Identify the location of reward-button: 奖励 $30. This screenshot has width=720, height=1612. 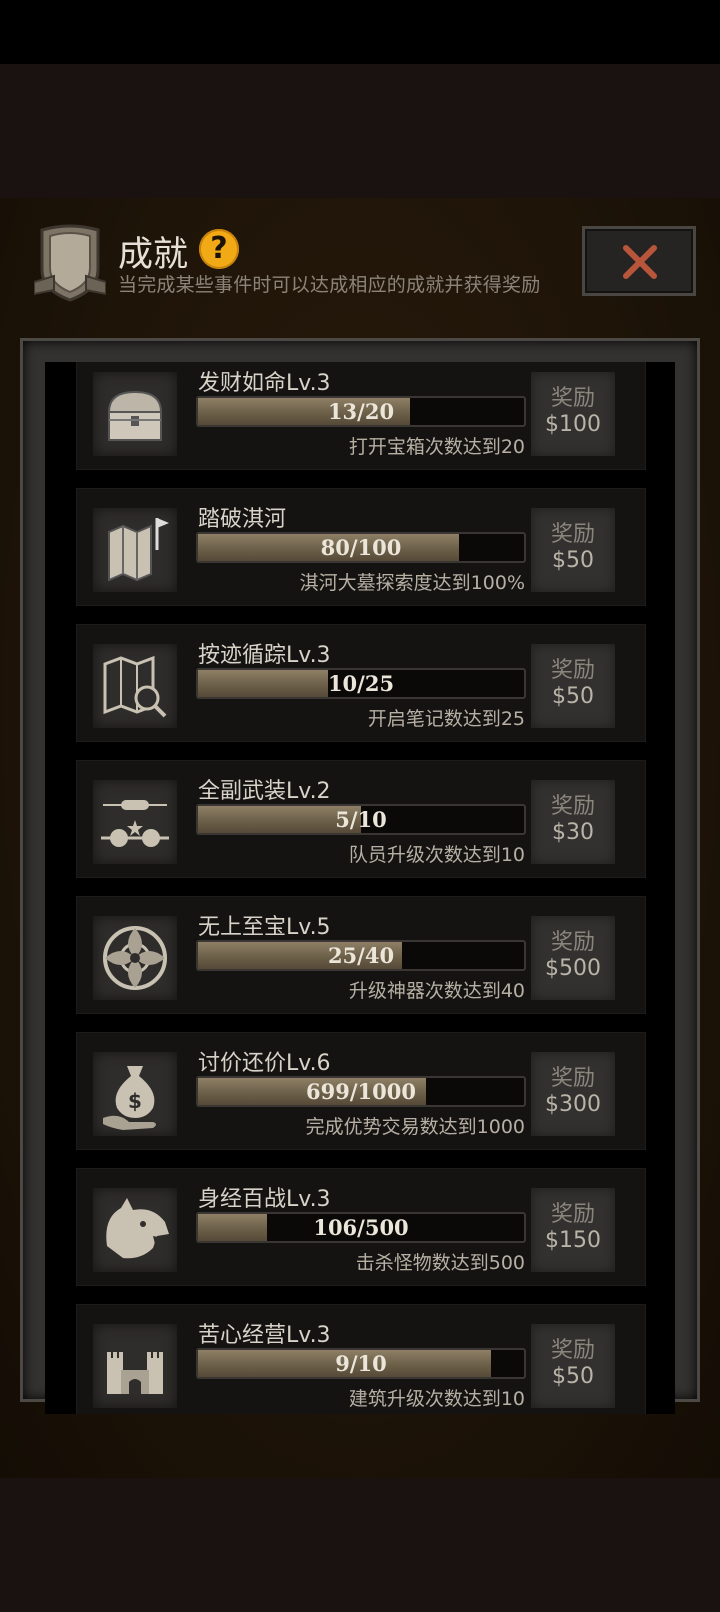
(573, 822).